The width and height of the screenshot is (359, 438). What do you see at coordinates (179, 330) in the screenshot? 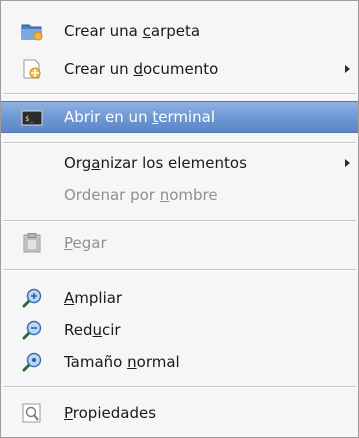
I see `menu-item-reducir: Reducir` at bounding box center [179, 330].